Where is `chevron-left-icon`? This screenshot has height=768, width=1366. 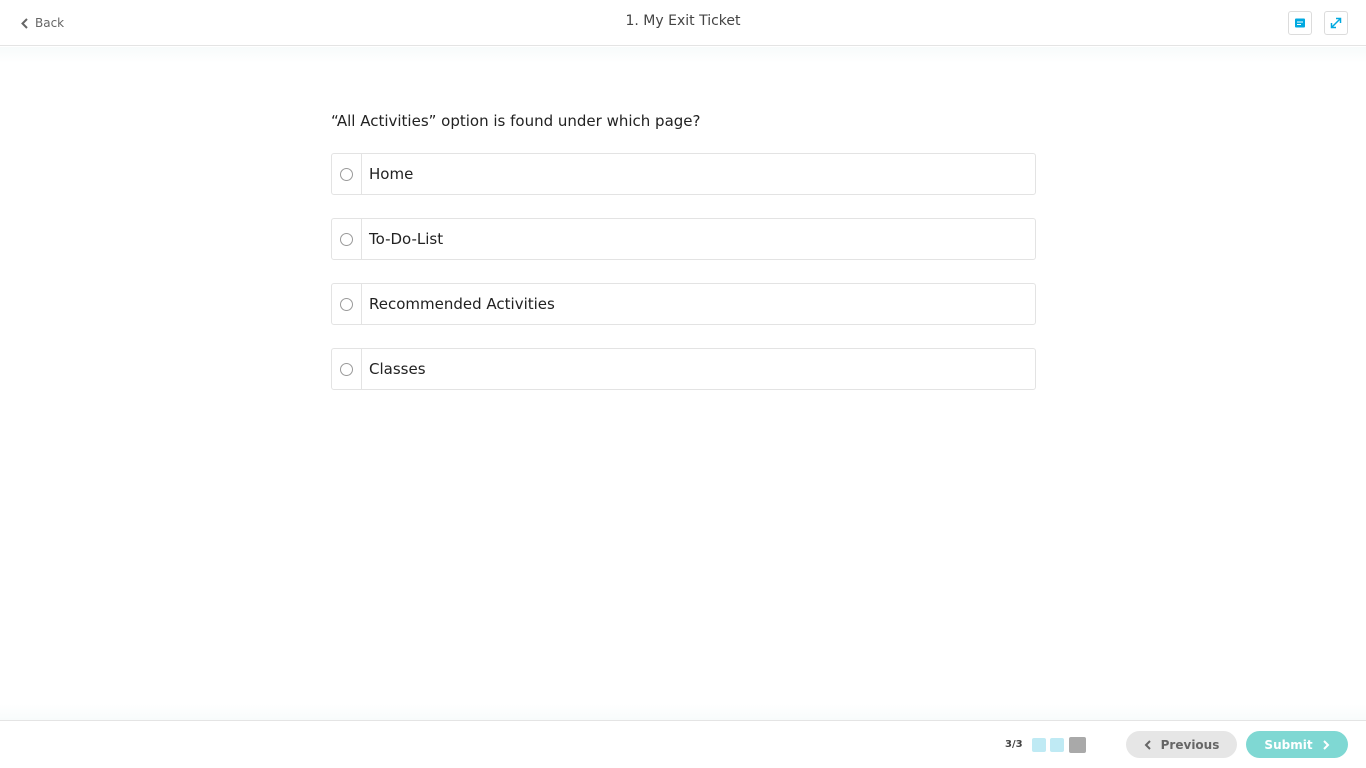 chevron-left-icon is located at coordinates (1147, 744).